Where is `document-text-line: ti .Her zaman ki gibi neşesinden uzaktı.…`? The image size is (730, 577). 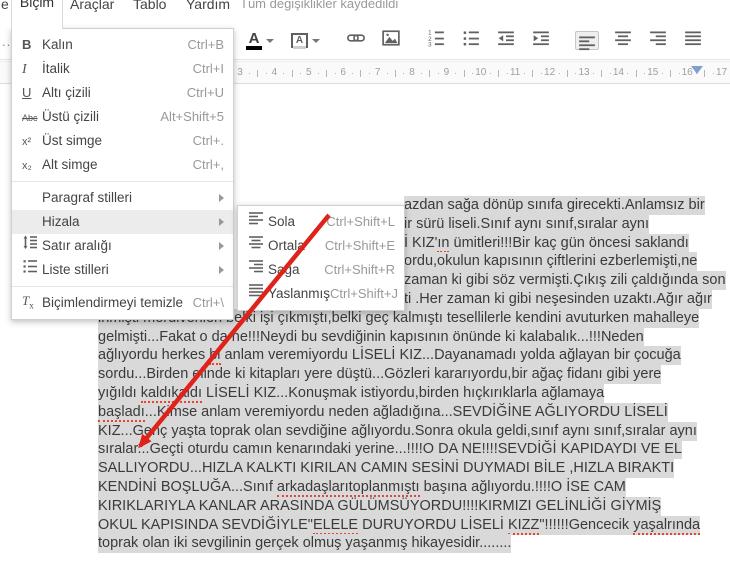
document-text-line: ti .Her zaman ki gibi neşesinden uzaktı.… is located at coordinates (558, 299).